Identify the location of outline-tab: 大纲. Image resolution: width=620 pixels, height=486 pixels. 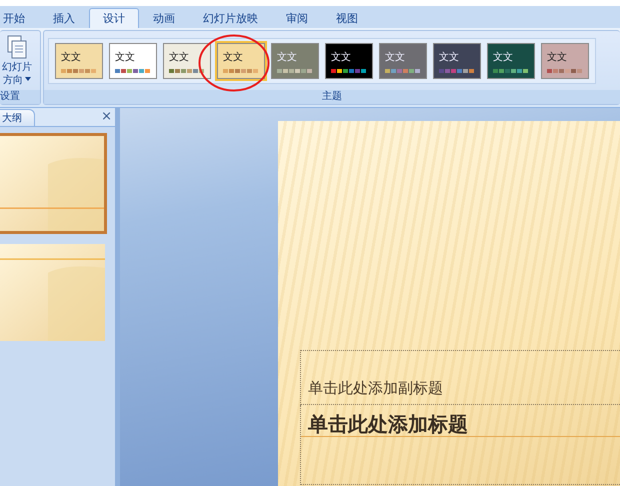
(17, 117).